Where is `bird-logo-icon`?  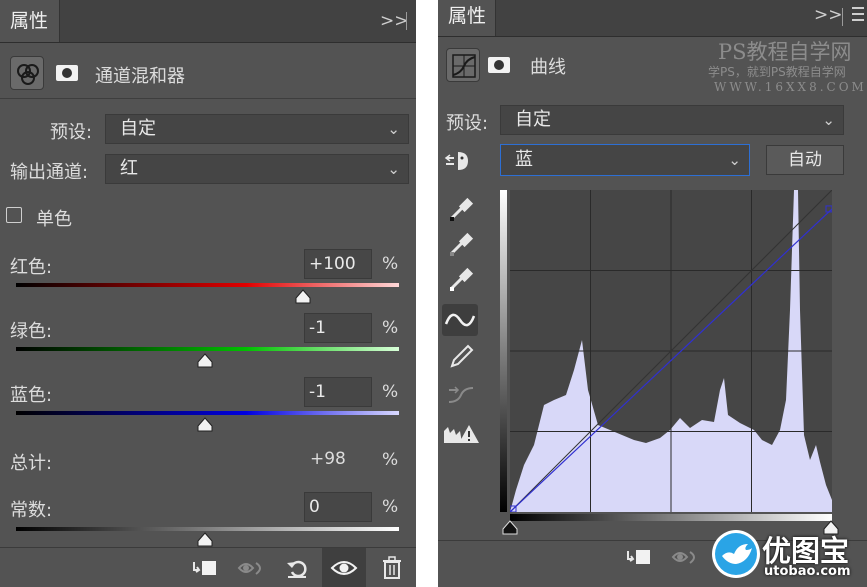
bird-logo-icon is located at coordinates (736, 554).